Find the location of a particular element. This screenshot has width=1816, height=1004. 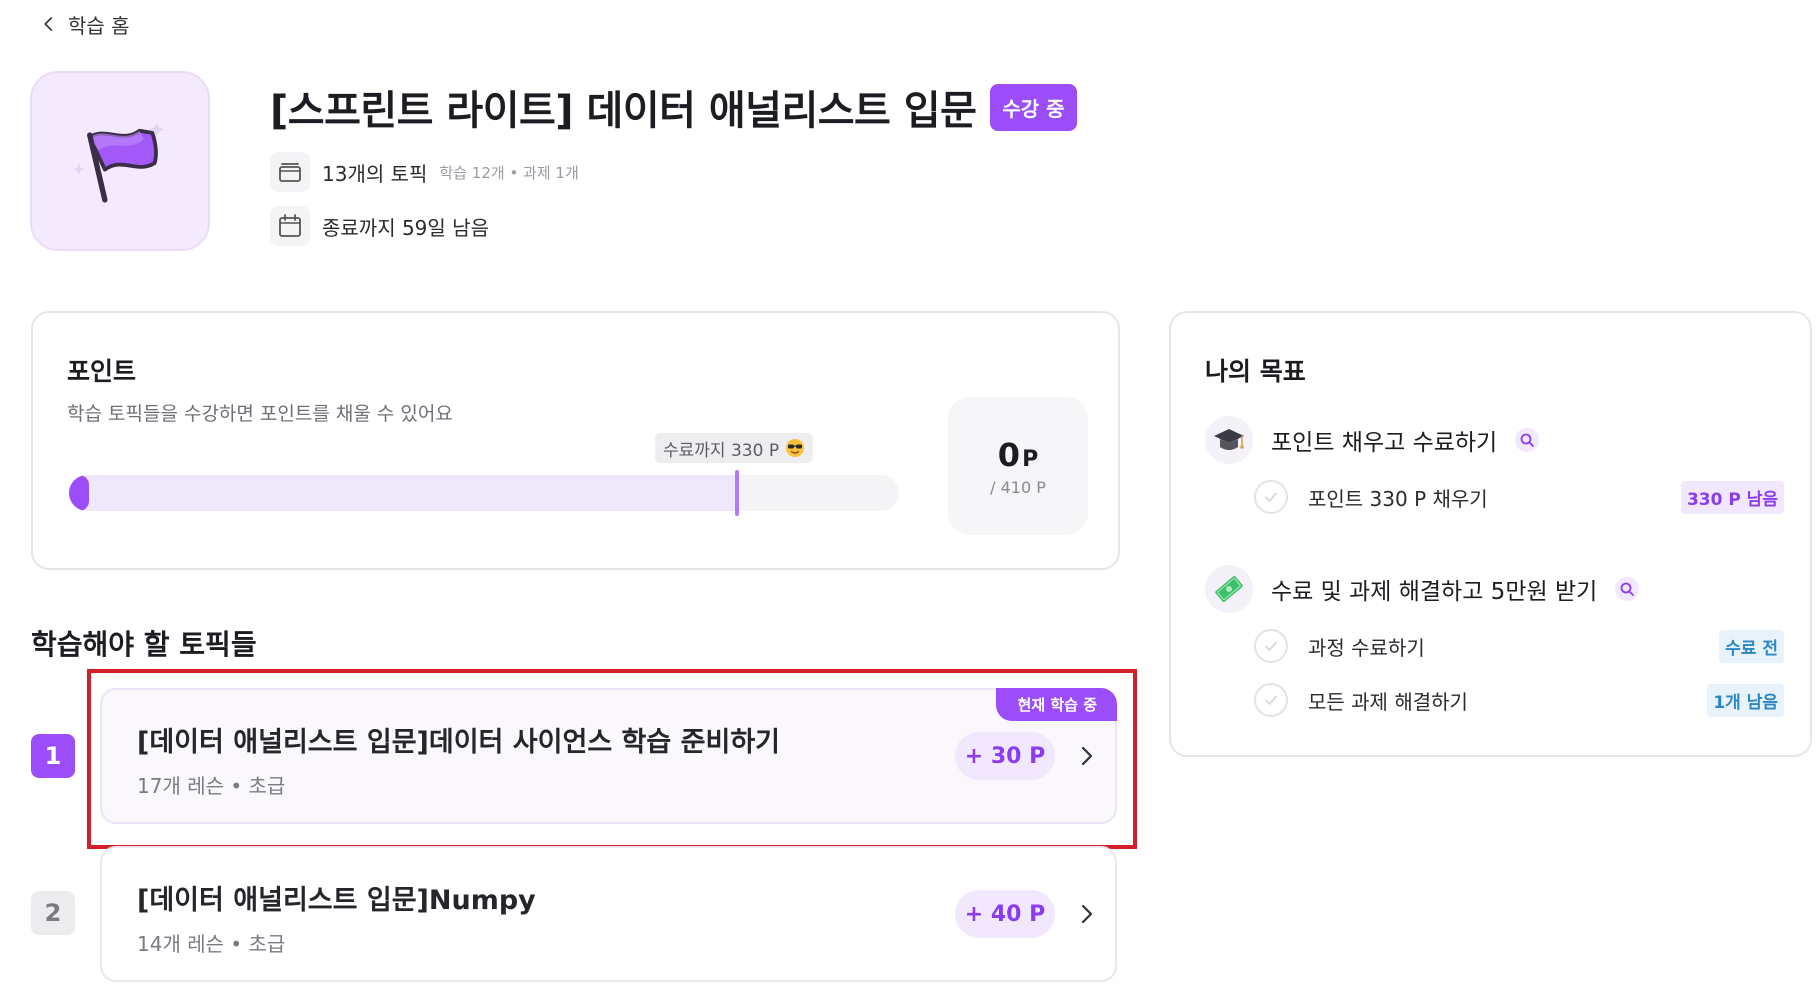

course-title-row: [스프린트 라이트] 데이터 애널리스트 입문 수강 중 is located at coordinates (673, 107).